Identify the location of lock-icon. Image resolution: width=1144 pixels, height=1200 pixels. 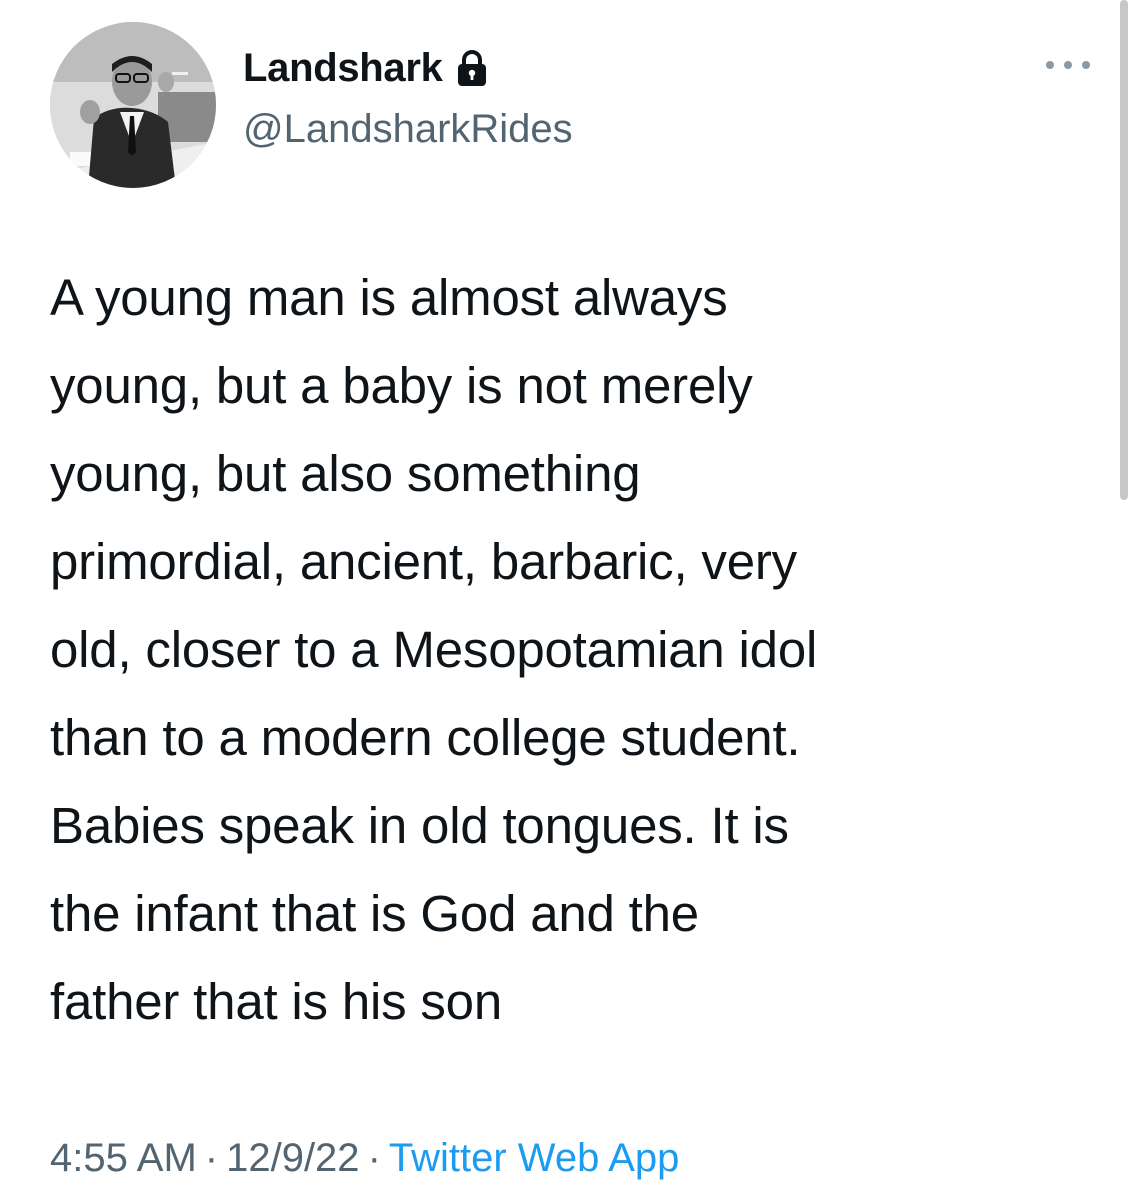
(472, 68).